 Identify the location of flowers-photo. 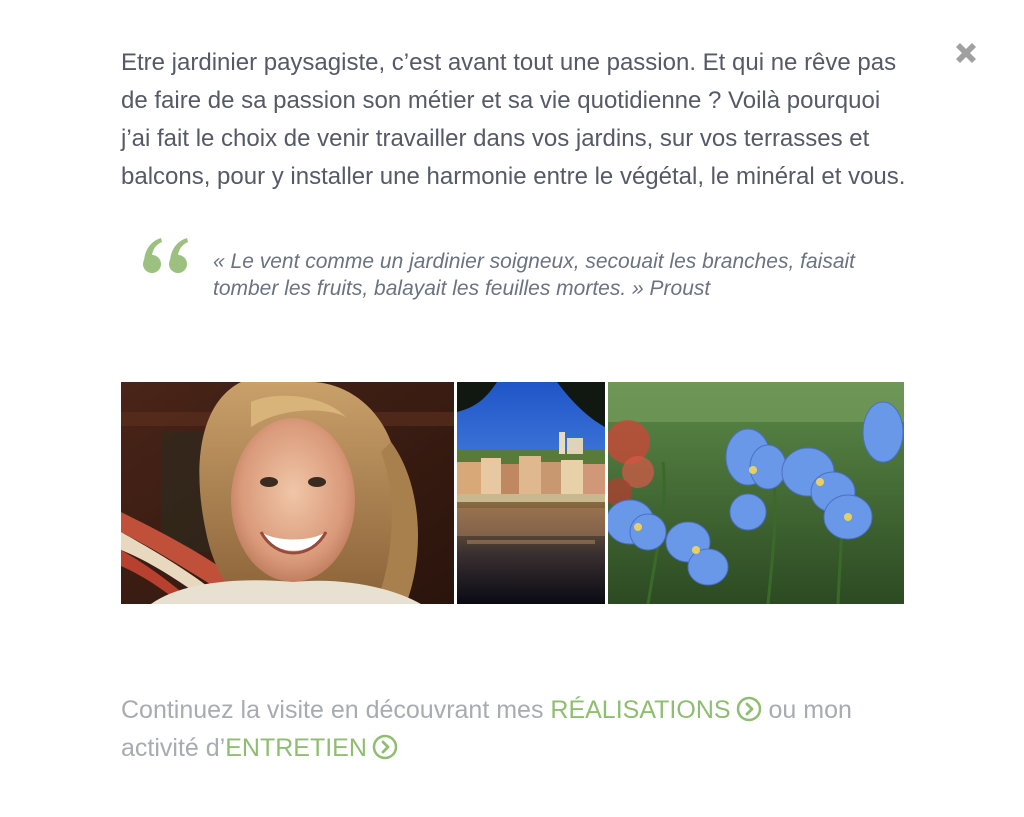
(756, 493).